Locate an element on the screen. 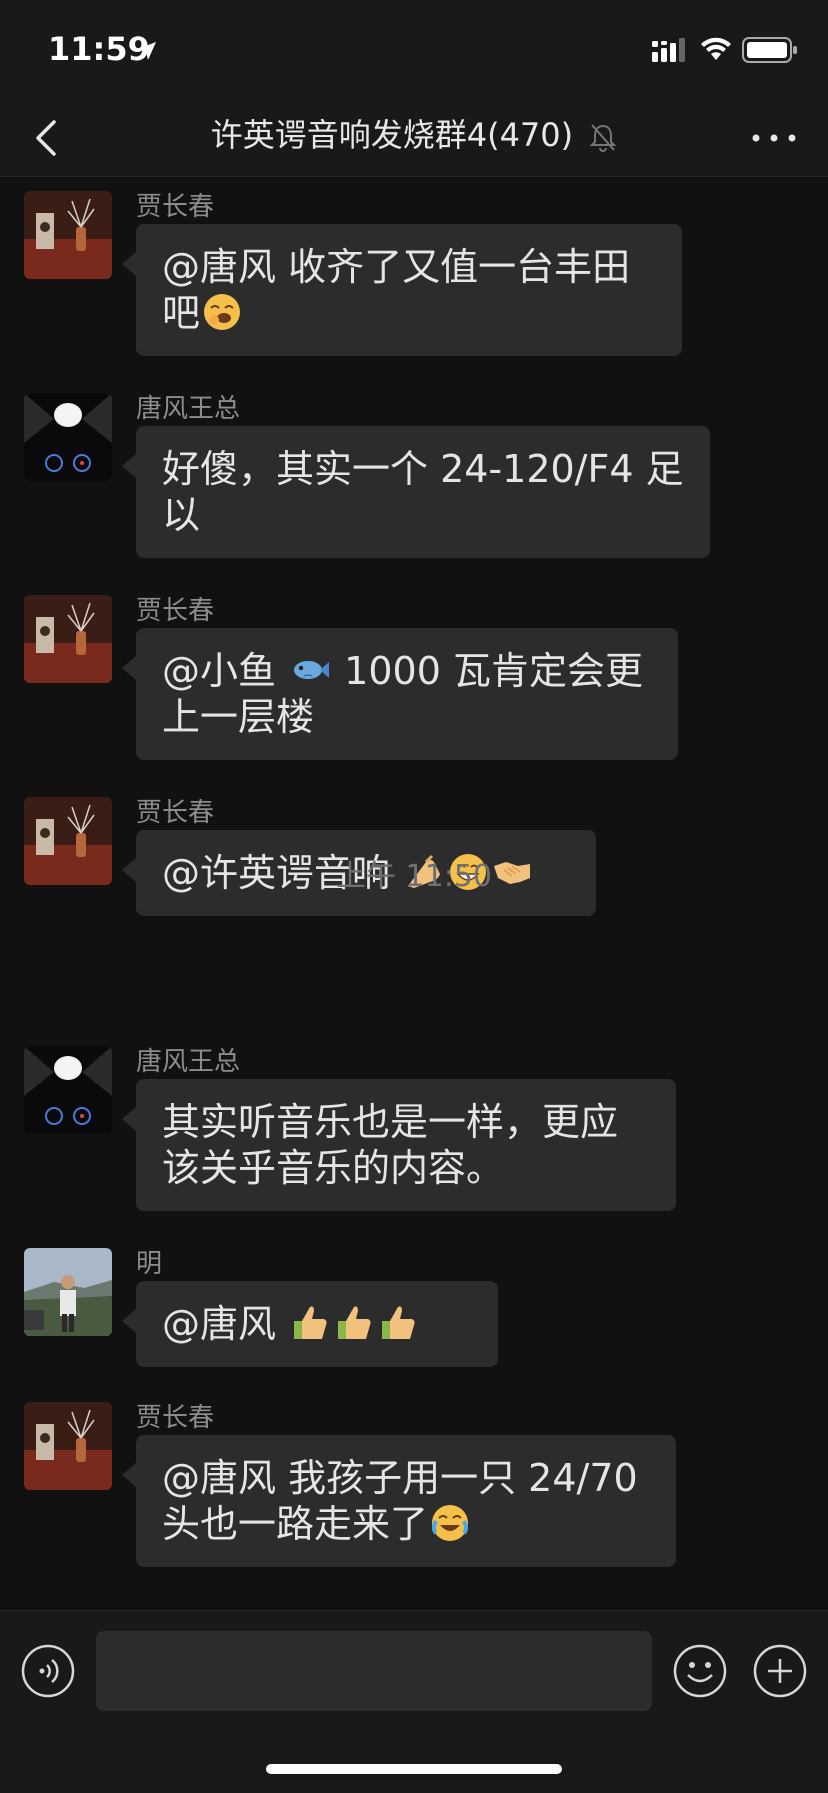 The image size is (828, 1793). message-text-line2: 上一层楼 is located at coordinates (238, 717).